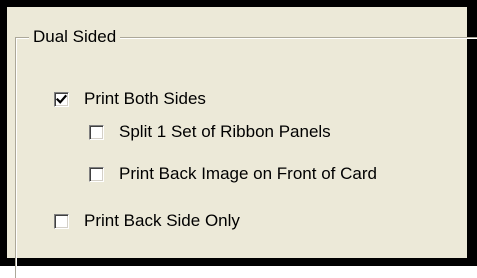 The width and height of the screenshot is (477, 278). I want to click on print-back-side-only-label: Print Back Side Only, so click(162, 220).